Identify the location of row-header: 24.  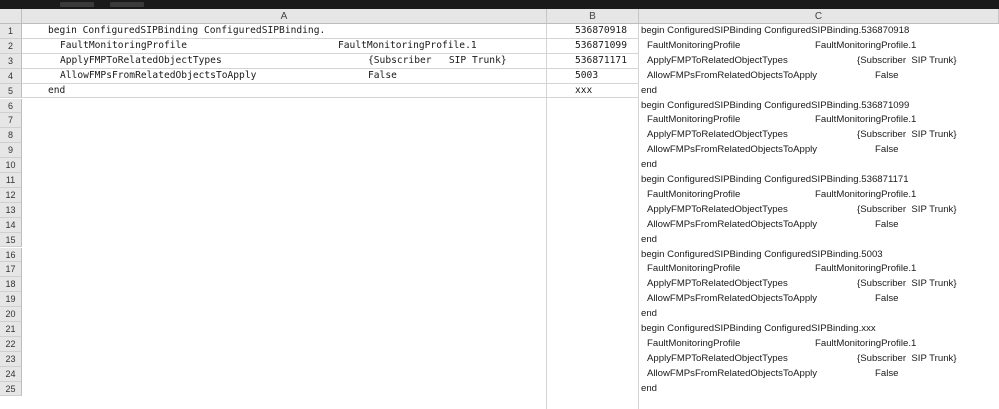
(11, 374).